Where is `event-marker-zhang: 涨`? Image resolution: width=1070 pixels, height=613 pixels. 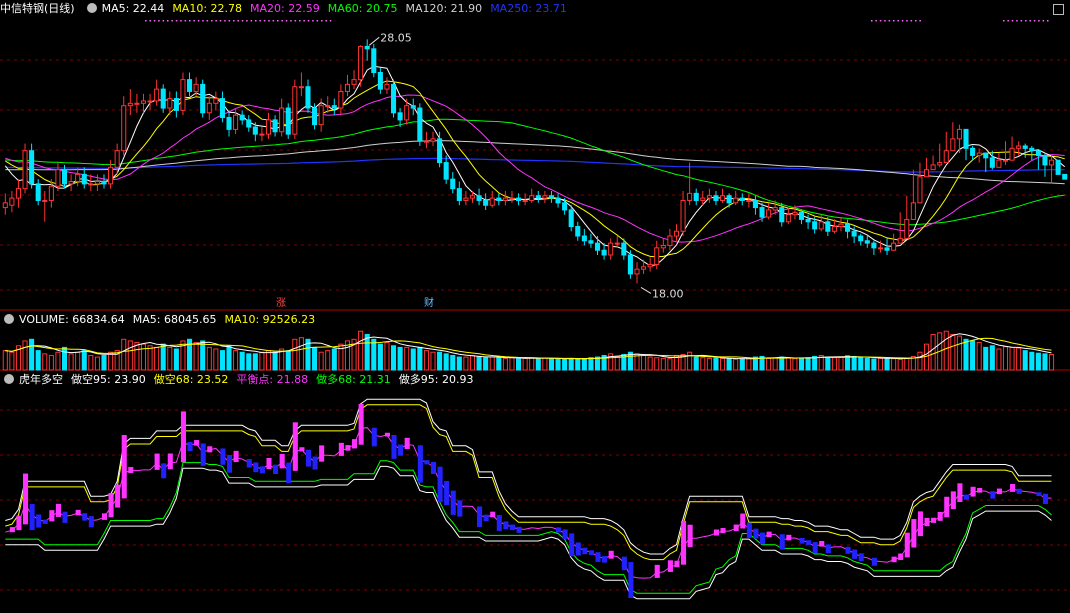
event-marker-zhang: 涨 is located at coordinates (281, 303).